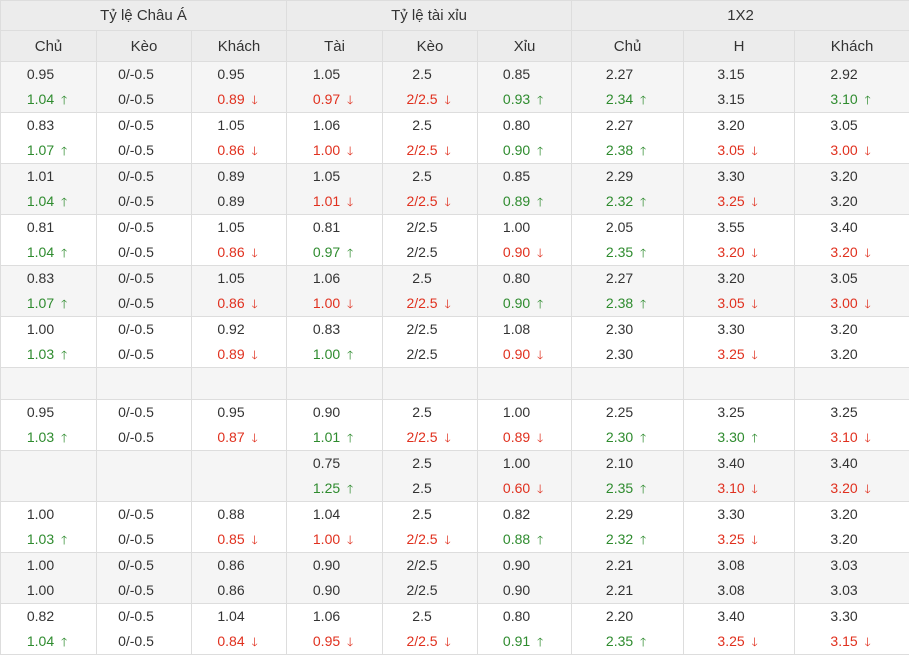  Describe the element at coordinates (239, 46) in the screenshot. I see `col-header-ah-away: Khách` at that location.